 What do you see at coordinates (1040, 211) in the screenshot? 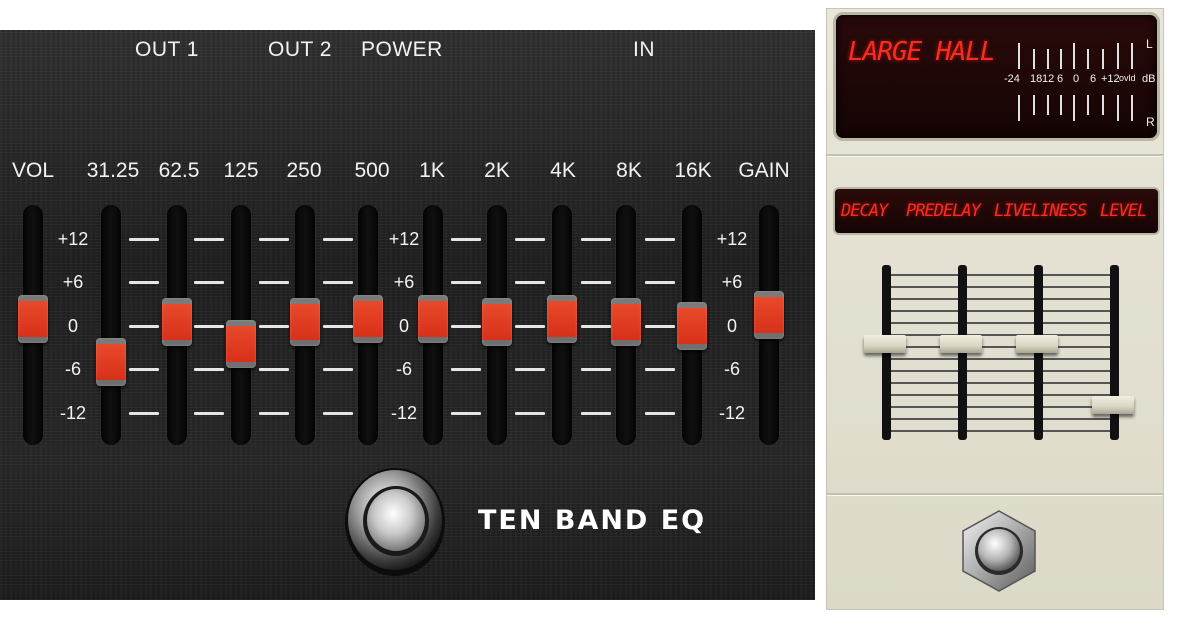
I see `param-label-liveliness: LIVELINESS` at bounding box center [1040, 211].